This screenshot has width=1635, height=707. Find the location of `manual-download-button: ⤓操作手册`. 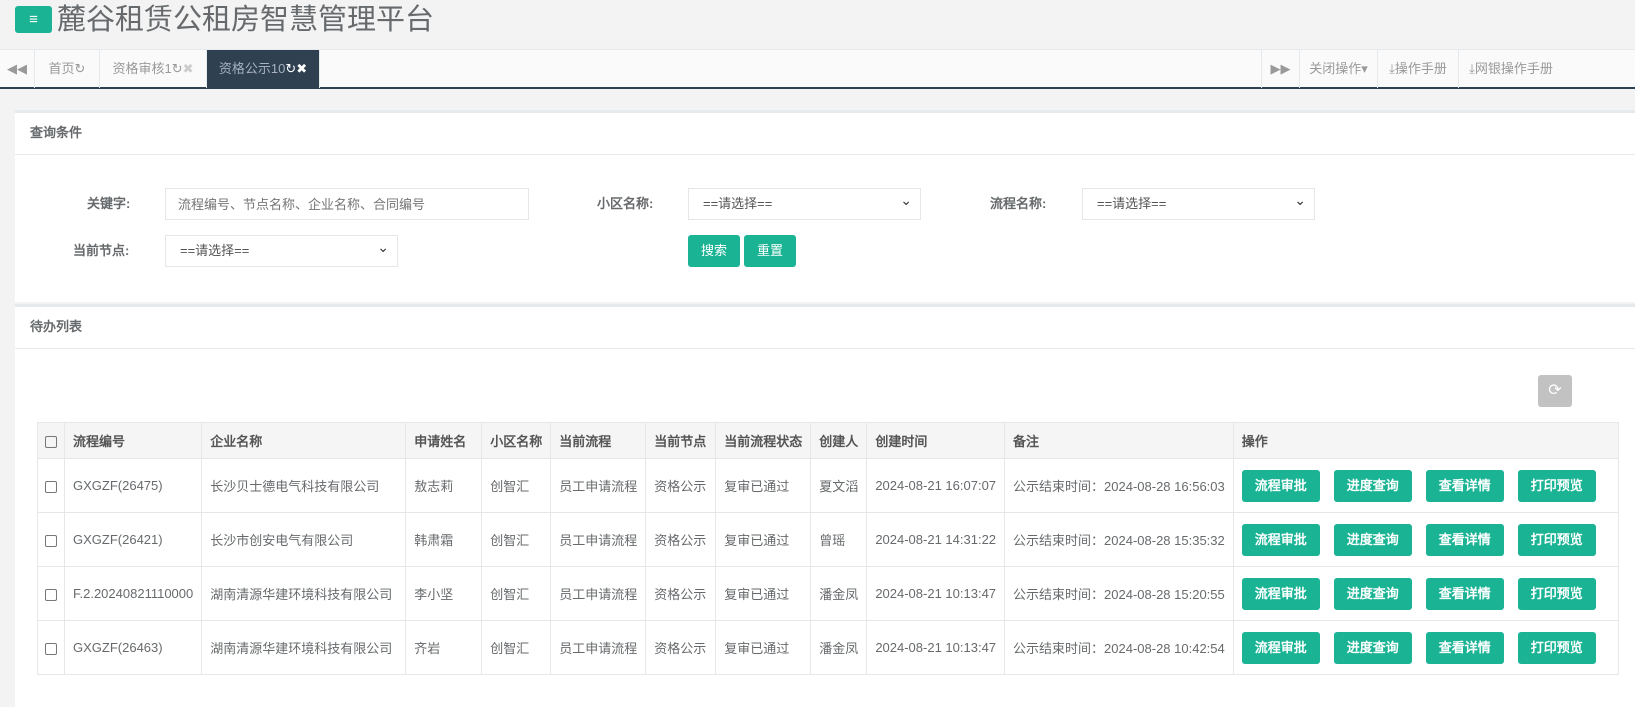

manual-download-button: ⤓操作手册 is located at coordinates (1417, 69).